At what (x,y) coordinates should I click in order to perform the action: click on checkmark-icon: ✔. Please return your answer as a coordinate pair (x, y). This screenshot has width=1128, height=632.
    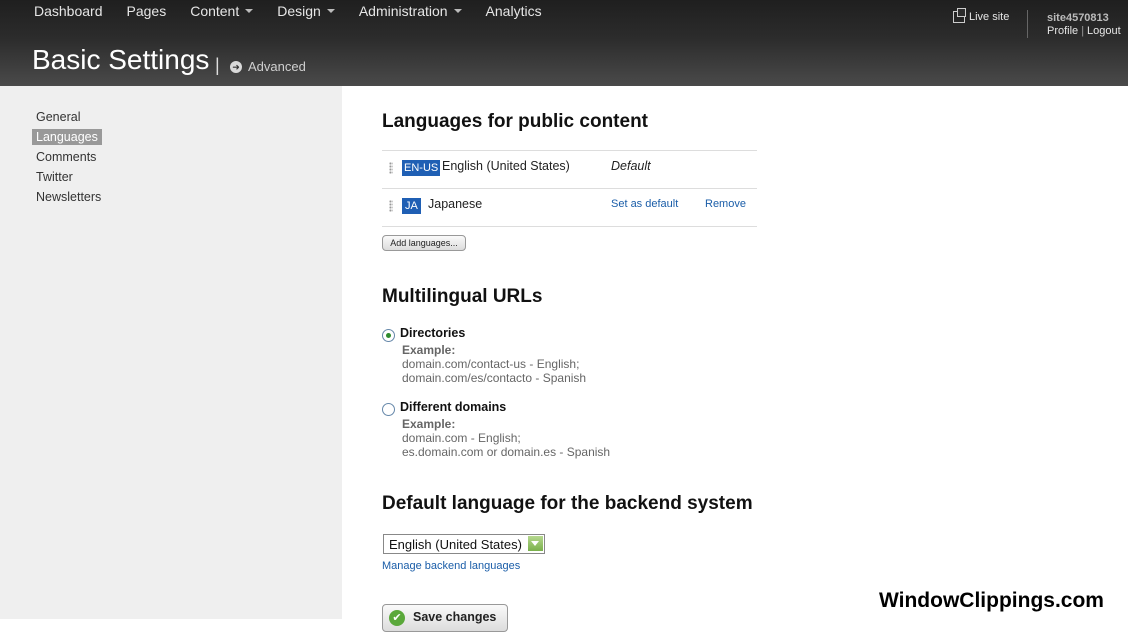
    Looking at the image, I should click on (397, 618).